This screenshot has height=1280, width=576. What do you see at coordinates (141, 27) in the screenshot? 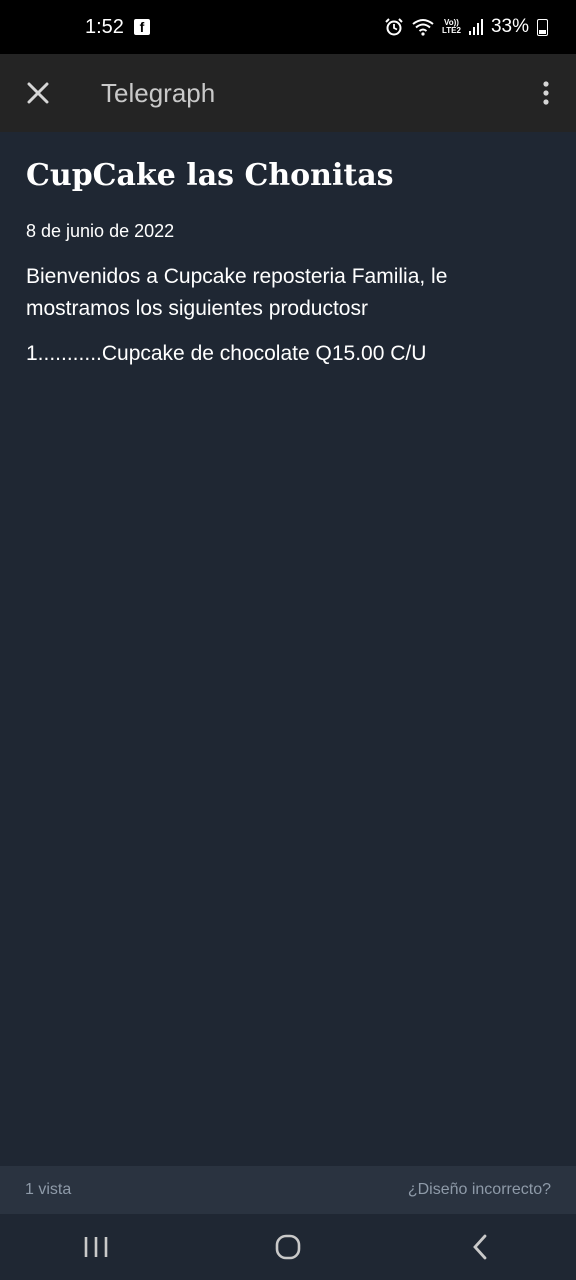
I see `facebook-icon: f` at bounding box center [141, 27].